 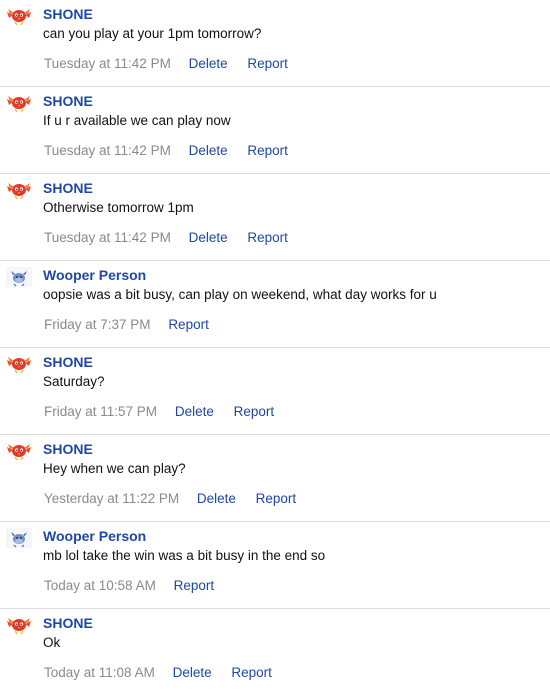 I want to click on message-timestamp: Today at 11:08 AM, so click(x=99, y=672).